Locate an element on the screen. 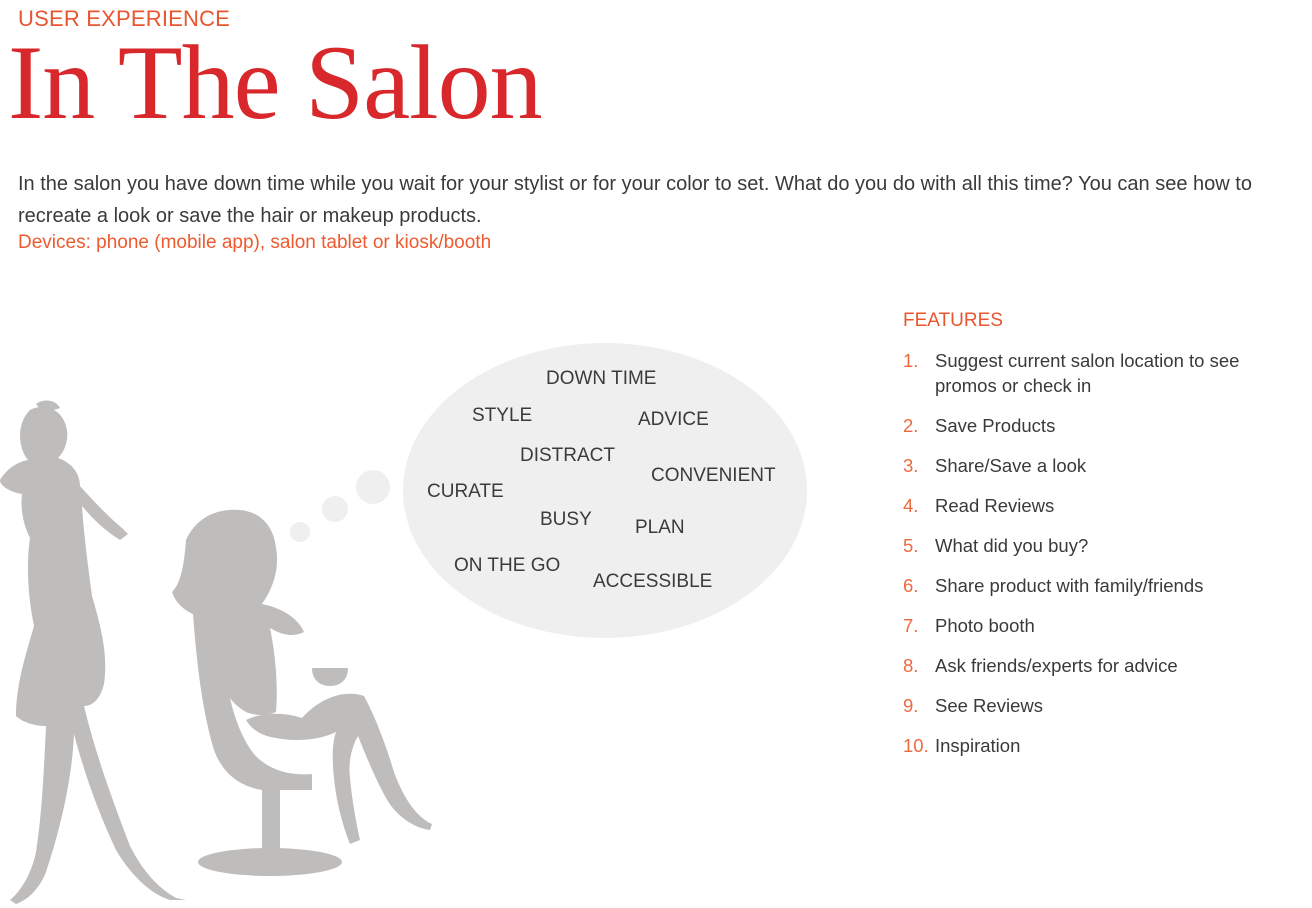 This screenshot has height=908, width=1312. bubble-word-busy: BUSY is located at coordinates (566, 519).